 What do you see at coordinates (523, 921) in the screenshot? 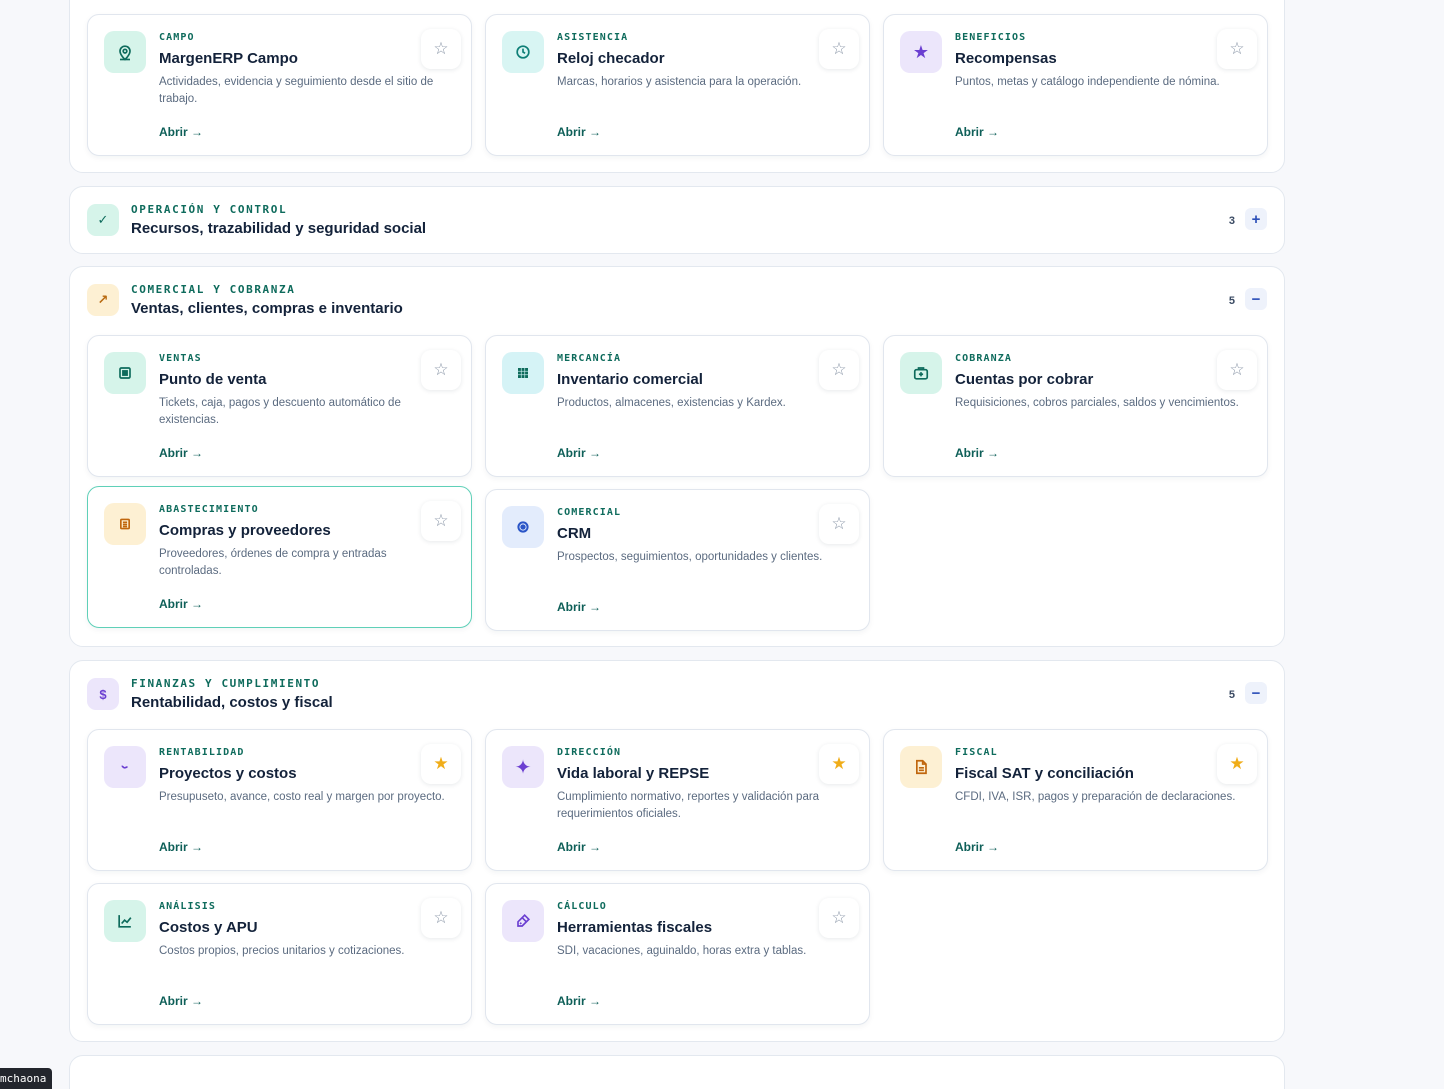
I see `tools-icon` at bounding box center [523, 921].